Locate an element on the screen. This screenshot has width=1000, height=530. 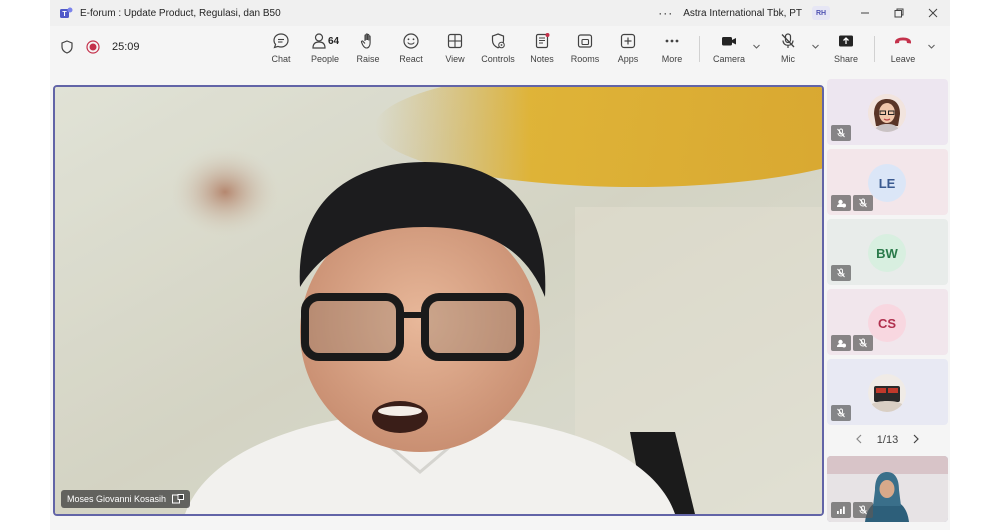
mic-button: Mic is located at coordinates (788, 47).